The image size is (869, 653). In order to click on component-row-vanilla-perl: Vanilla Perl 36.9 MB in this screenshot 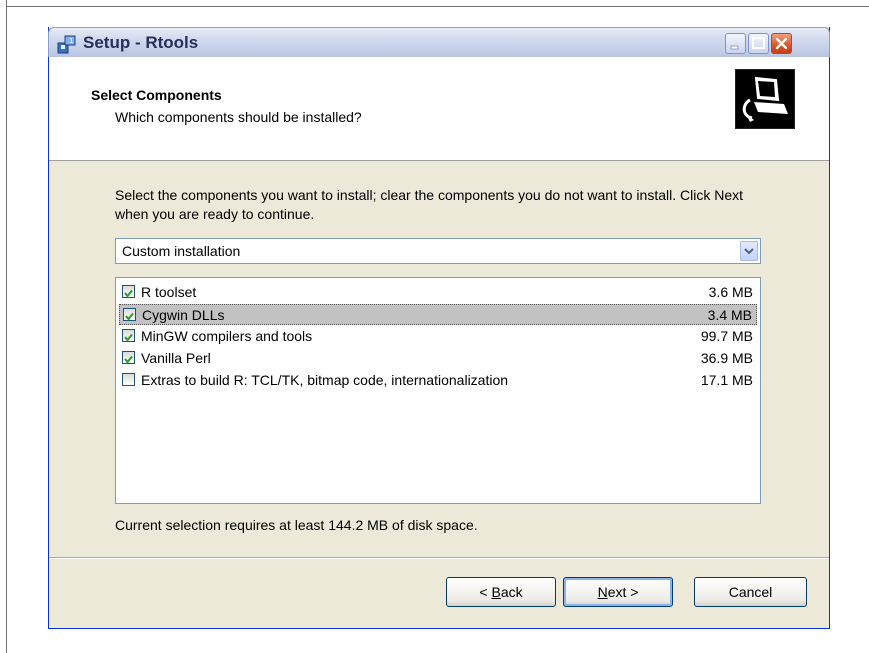, I will do `click(438, 358)`.